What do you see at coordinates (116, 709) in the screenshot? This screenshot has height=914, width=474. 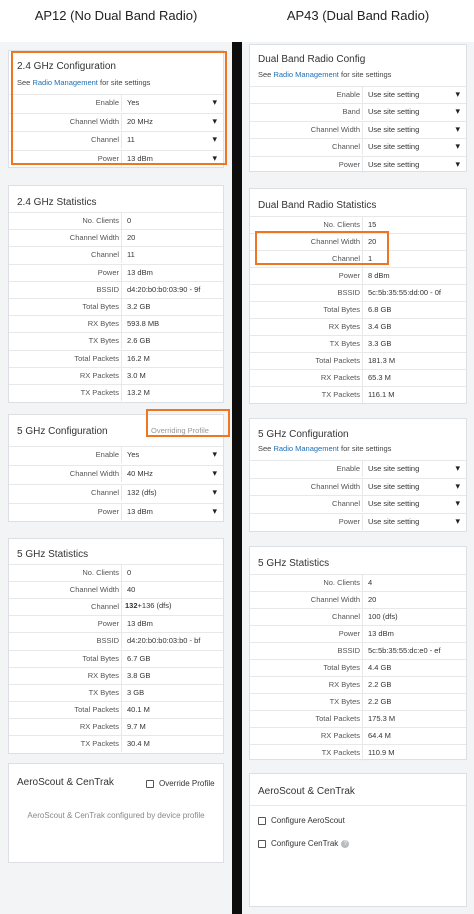 I see `left-5ghz-stat-row-total-packets: Total Packets 40.1 M` at bounding box center [116, 709].